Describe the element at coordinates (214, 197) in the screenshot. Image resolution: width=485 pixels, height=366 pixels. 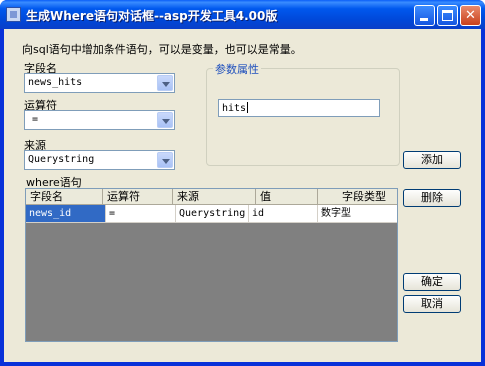
I see `column-header: 来源` at that location.